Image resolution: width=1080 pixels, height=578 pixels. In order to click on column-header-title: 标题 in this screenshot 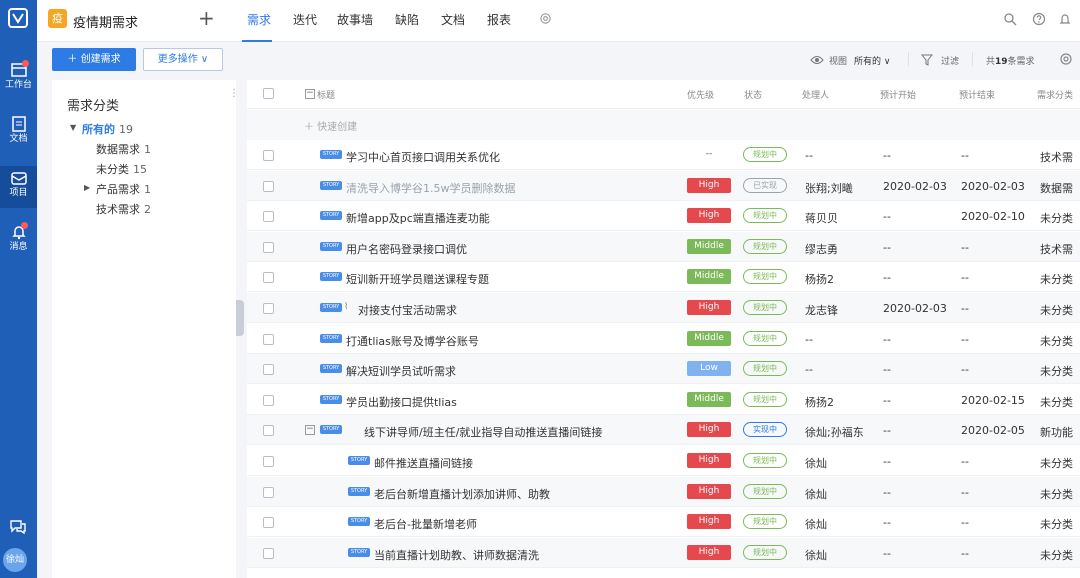, I will do `click(326, 94)`.